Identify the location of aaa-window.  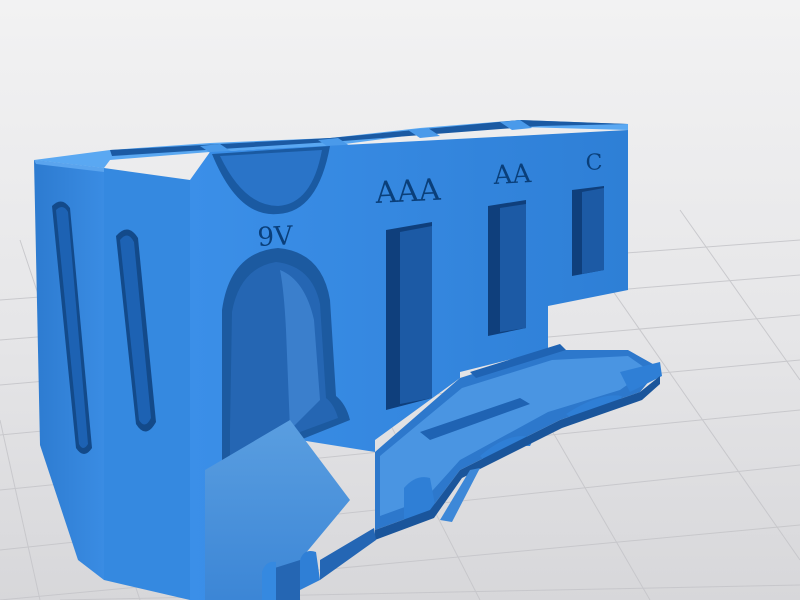
(409, 316).